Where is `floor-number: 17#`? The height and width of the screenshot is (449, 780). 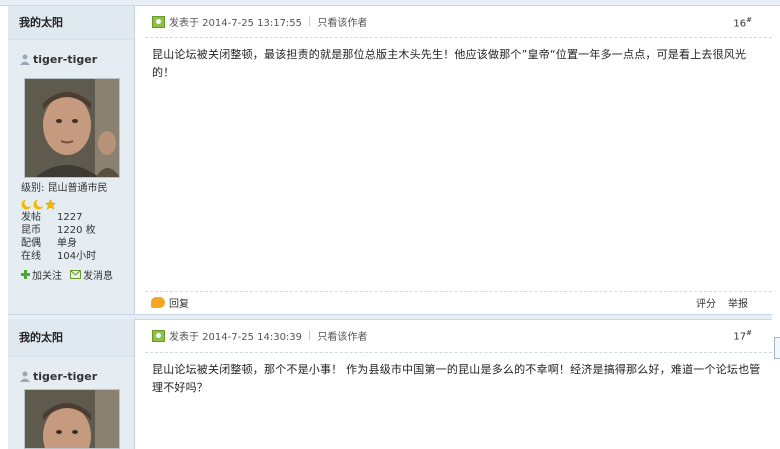
floor-number: 17# is located at coordinates (742, 335).